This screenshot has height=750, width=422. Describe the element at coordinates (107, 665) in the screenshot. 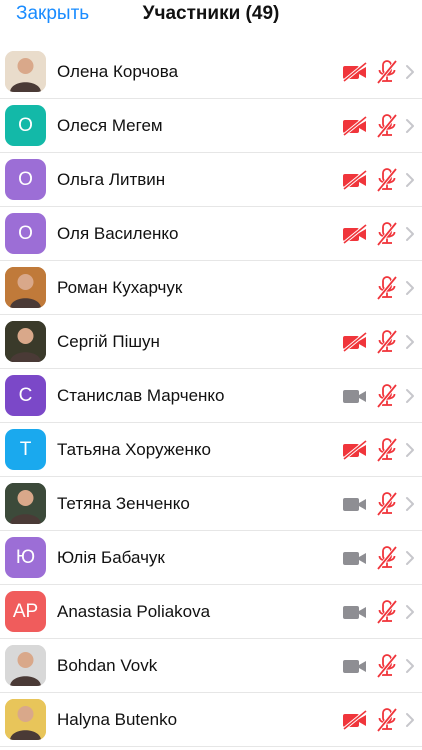

I see `participant-name: Bohdan Vovk` at that location.